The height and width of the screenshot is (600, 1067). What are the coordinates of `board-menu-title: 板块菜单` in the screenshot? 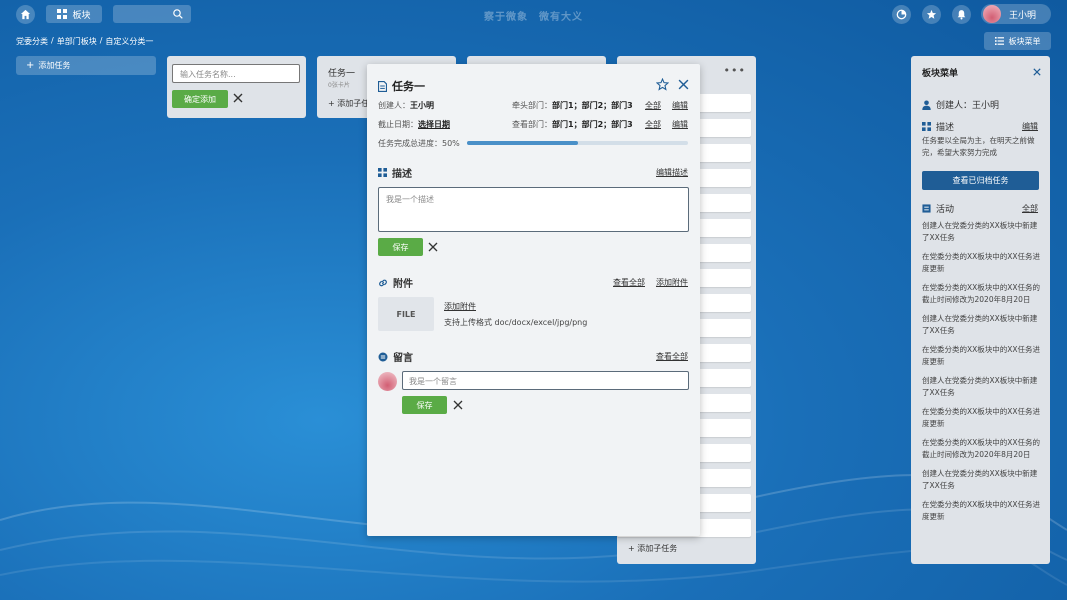 It's located at (940, 74).